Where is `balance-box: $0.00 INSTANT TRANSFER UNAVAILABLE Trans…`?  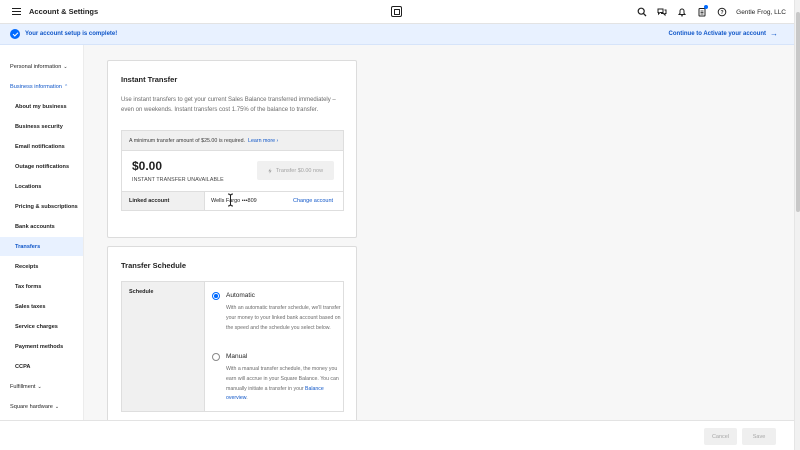
balance-box: $0.00 INSTANT TRANSFER UNAVAILABLE Trans… is located at coordinates (232, 171).